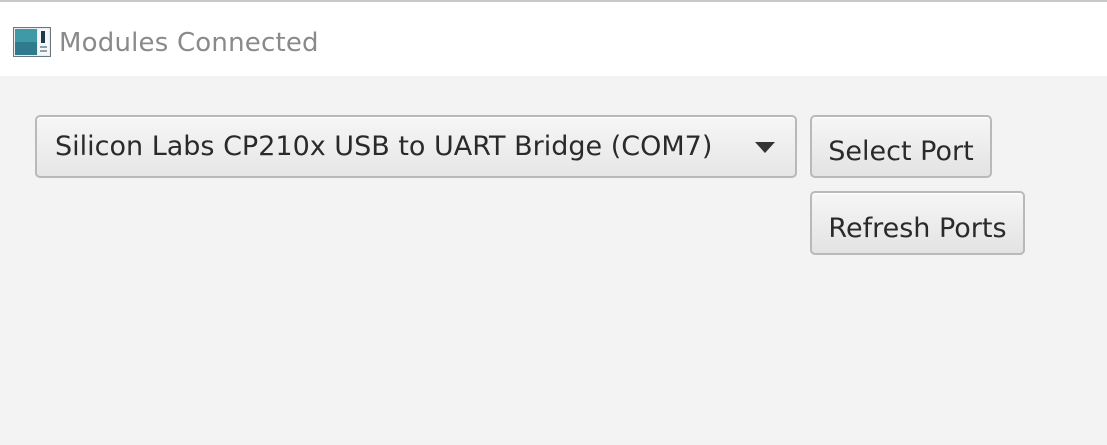 The height and width of the screenshot is (445, 1107). I want to click on window-title: Modules Connected, so click(189, 43).